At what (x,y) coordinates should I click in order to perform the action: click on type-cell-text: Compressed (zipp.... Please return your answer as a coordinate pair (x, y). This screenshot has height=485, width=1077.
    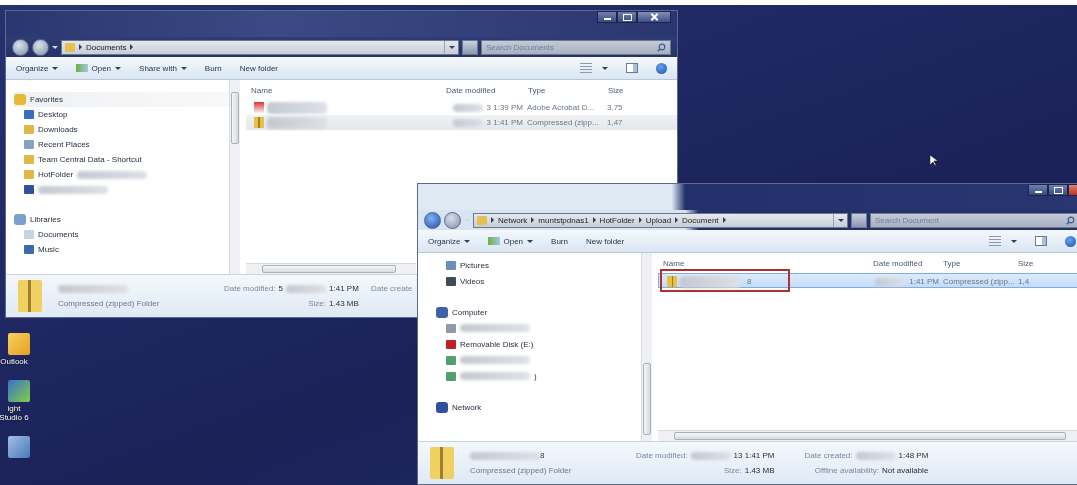
    Looking at the image, I should click on (978, 281).